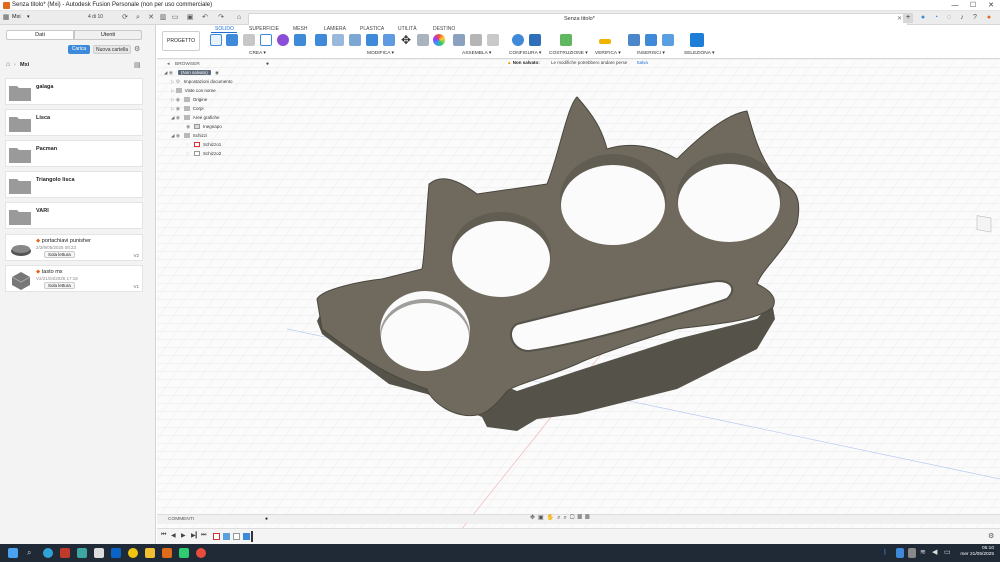  I want to click on insert-mesh-icon, so click(651, 40).